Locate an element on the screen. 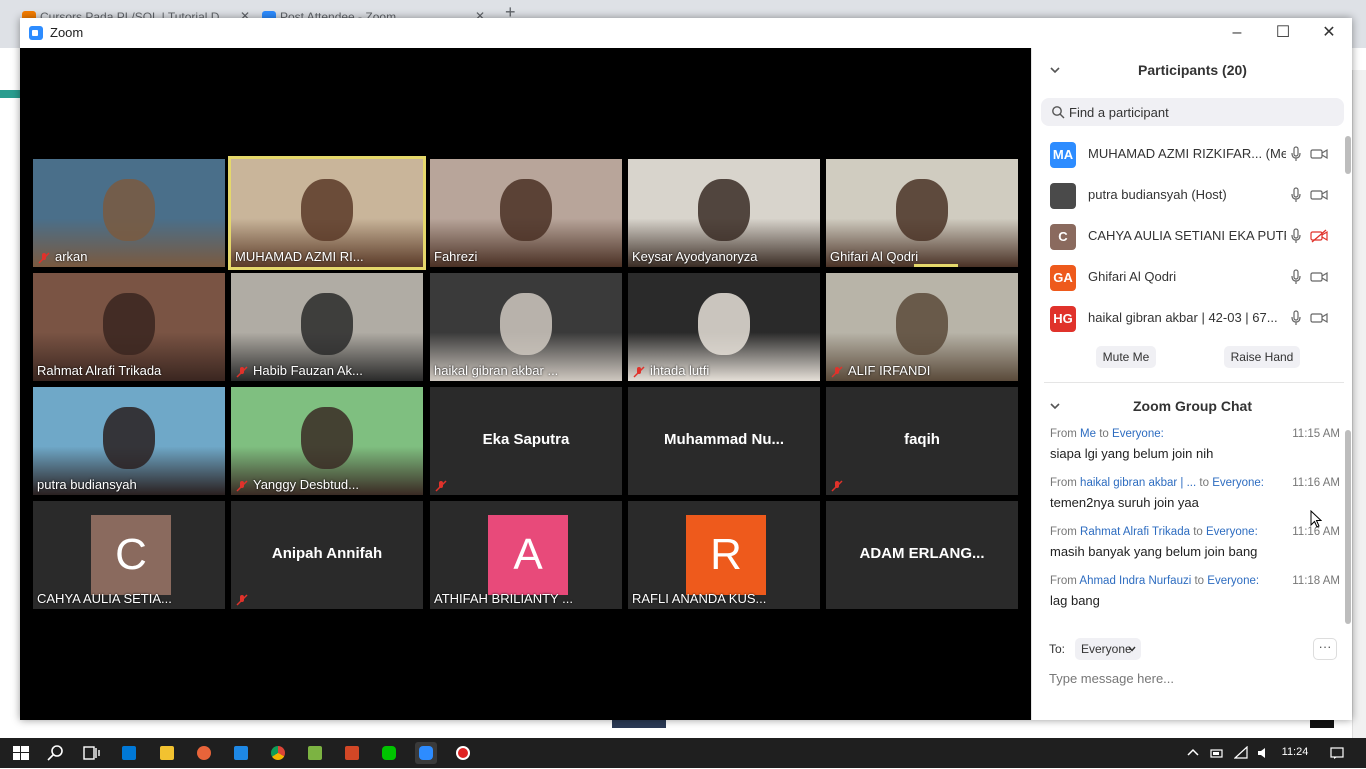 The image size is (1366, 769). video-tile: arkan is located at coordinates (129, 213).